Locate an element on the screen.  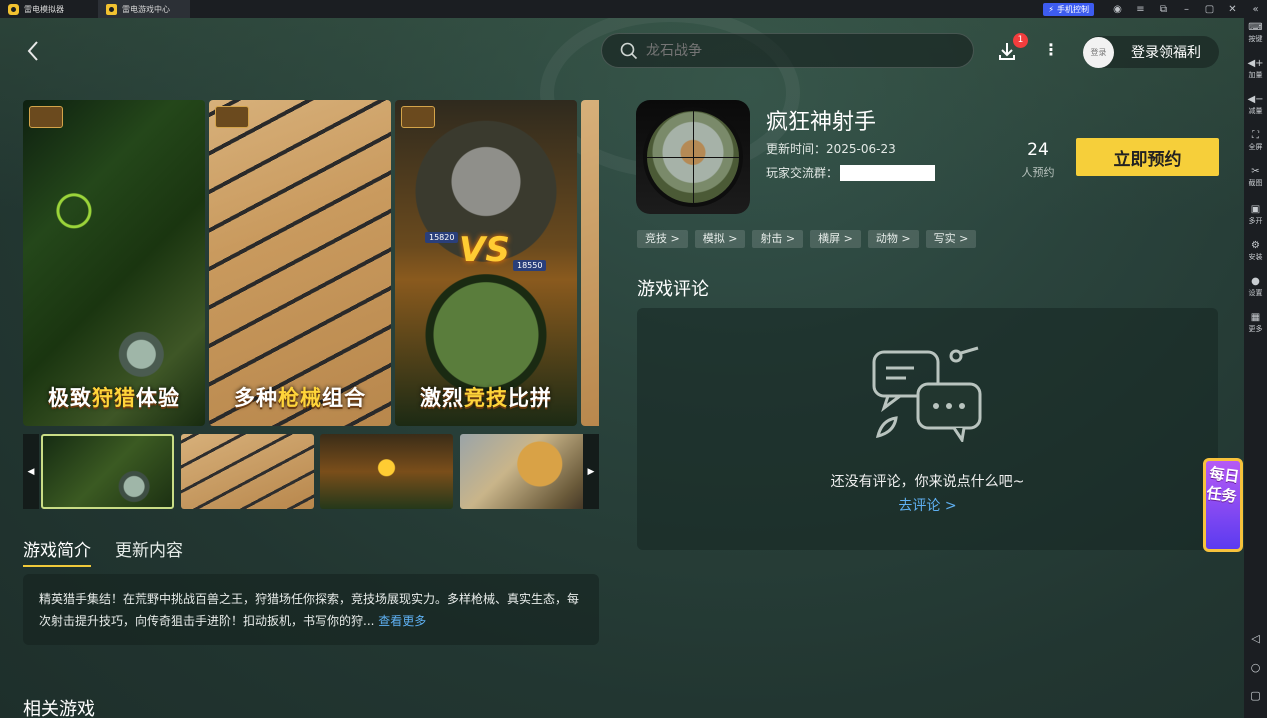
sidebar-item-multi-instance: ▣ 多开 is located at coordinates (1255, 215).